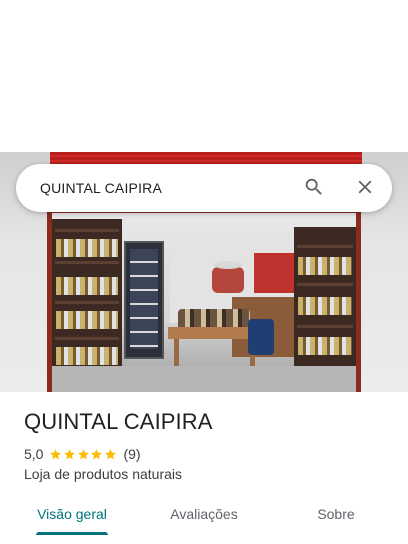  What do you see at coordinates (204, 514) in the screenshot?
I see `tab-reviews: Avaliações` at bounding box center [204, 514].